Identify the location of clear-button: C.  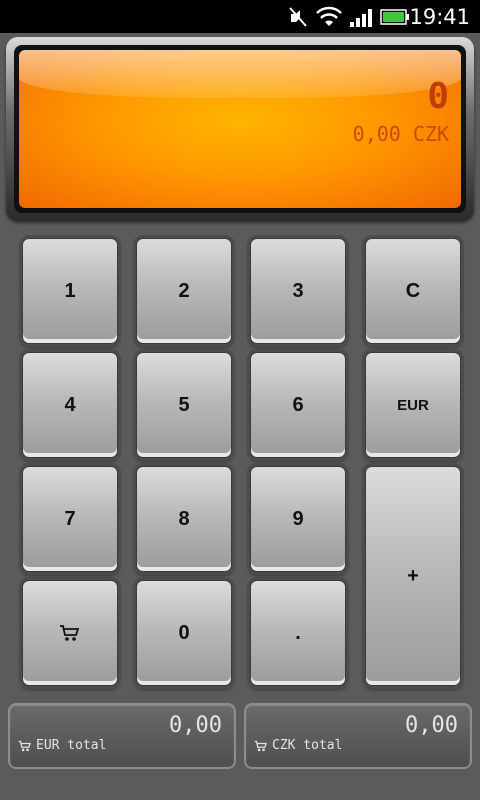
(413, 291).